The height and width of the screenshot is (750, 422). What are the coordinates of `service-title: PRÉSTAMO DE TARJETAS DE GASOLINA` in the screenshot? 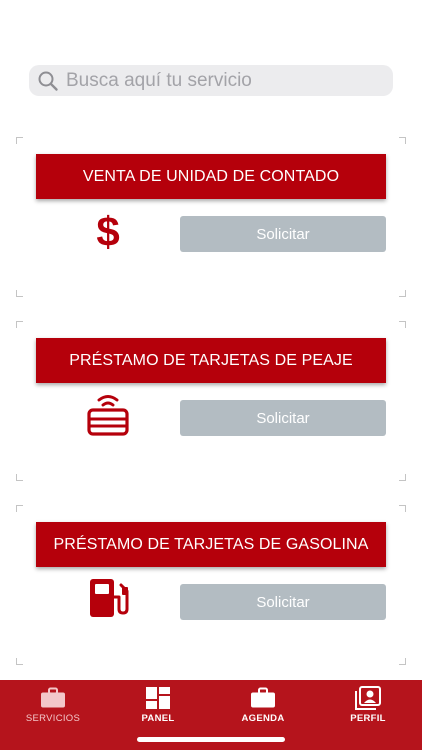 It's located at (211, 544).